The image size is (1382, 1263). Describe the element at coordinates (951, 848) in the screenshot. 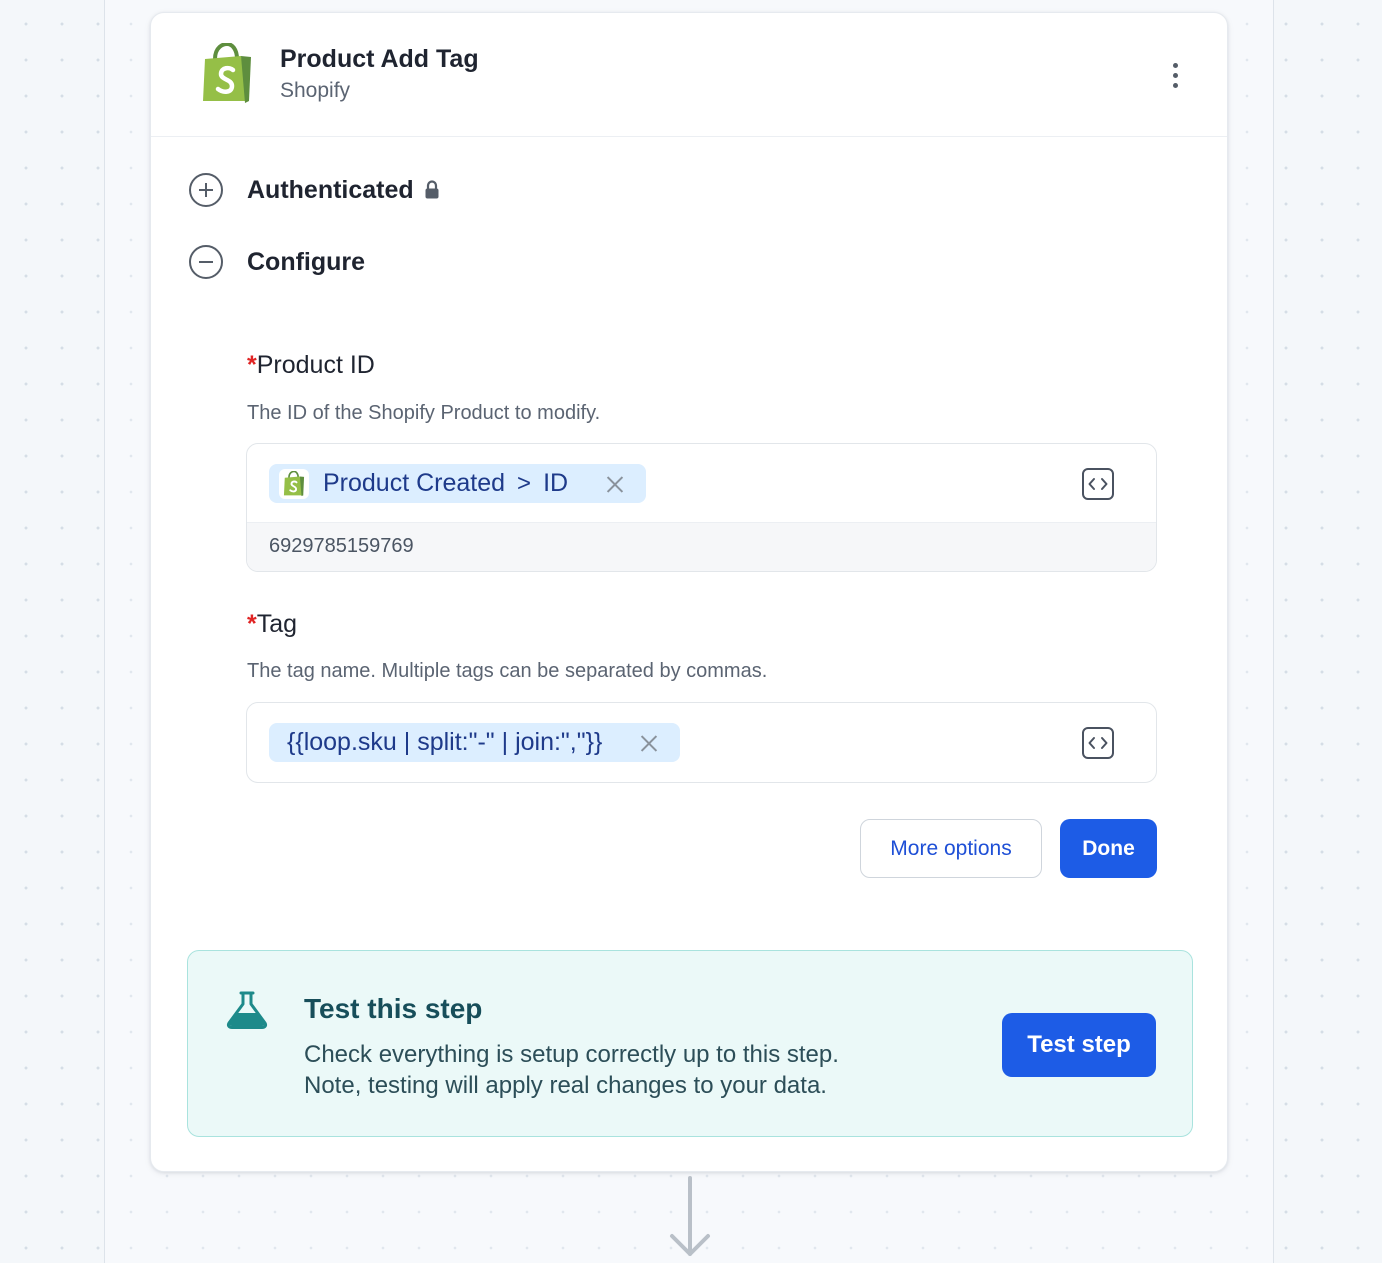

I see `more-options-button: More options` at that location.